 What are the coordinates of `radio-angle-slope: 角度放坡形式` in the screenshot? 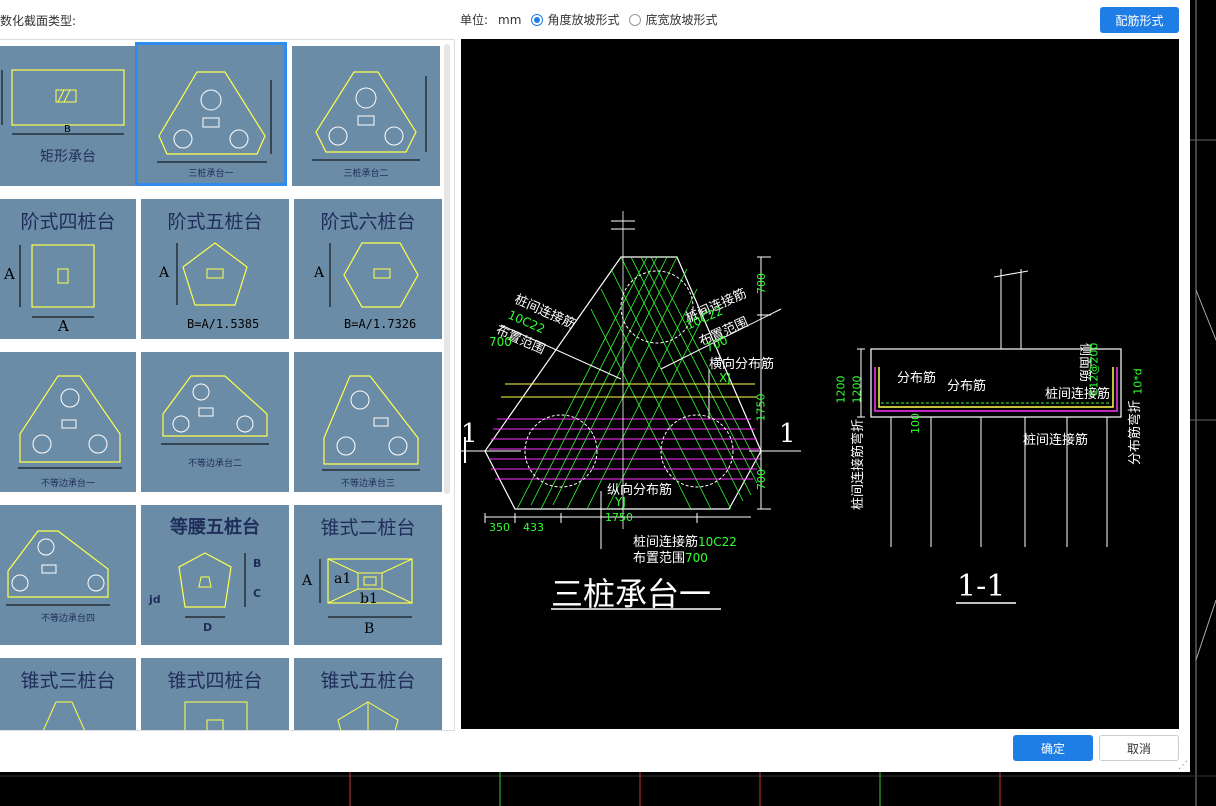 It's located at (575, 19).